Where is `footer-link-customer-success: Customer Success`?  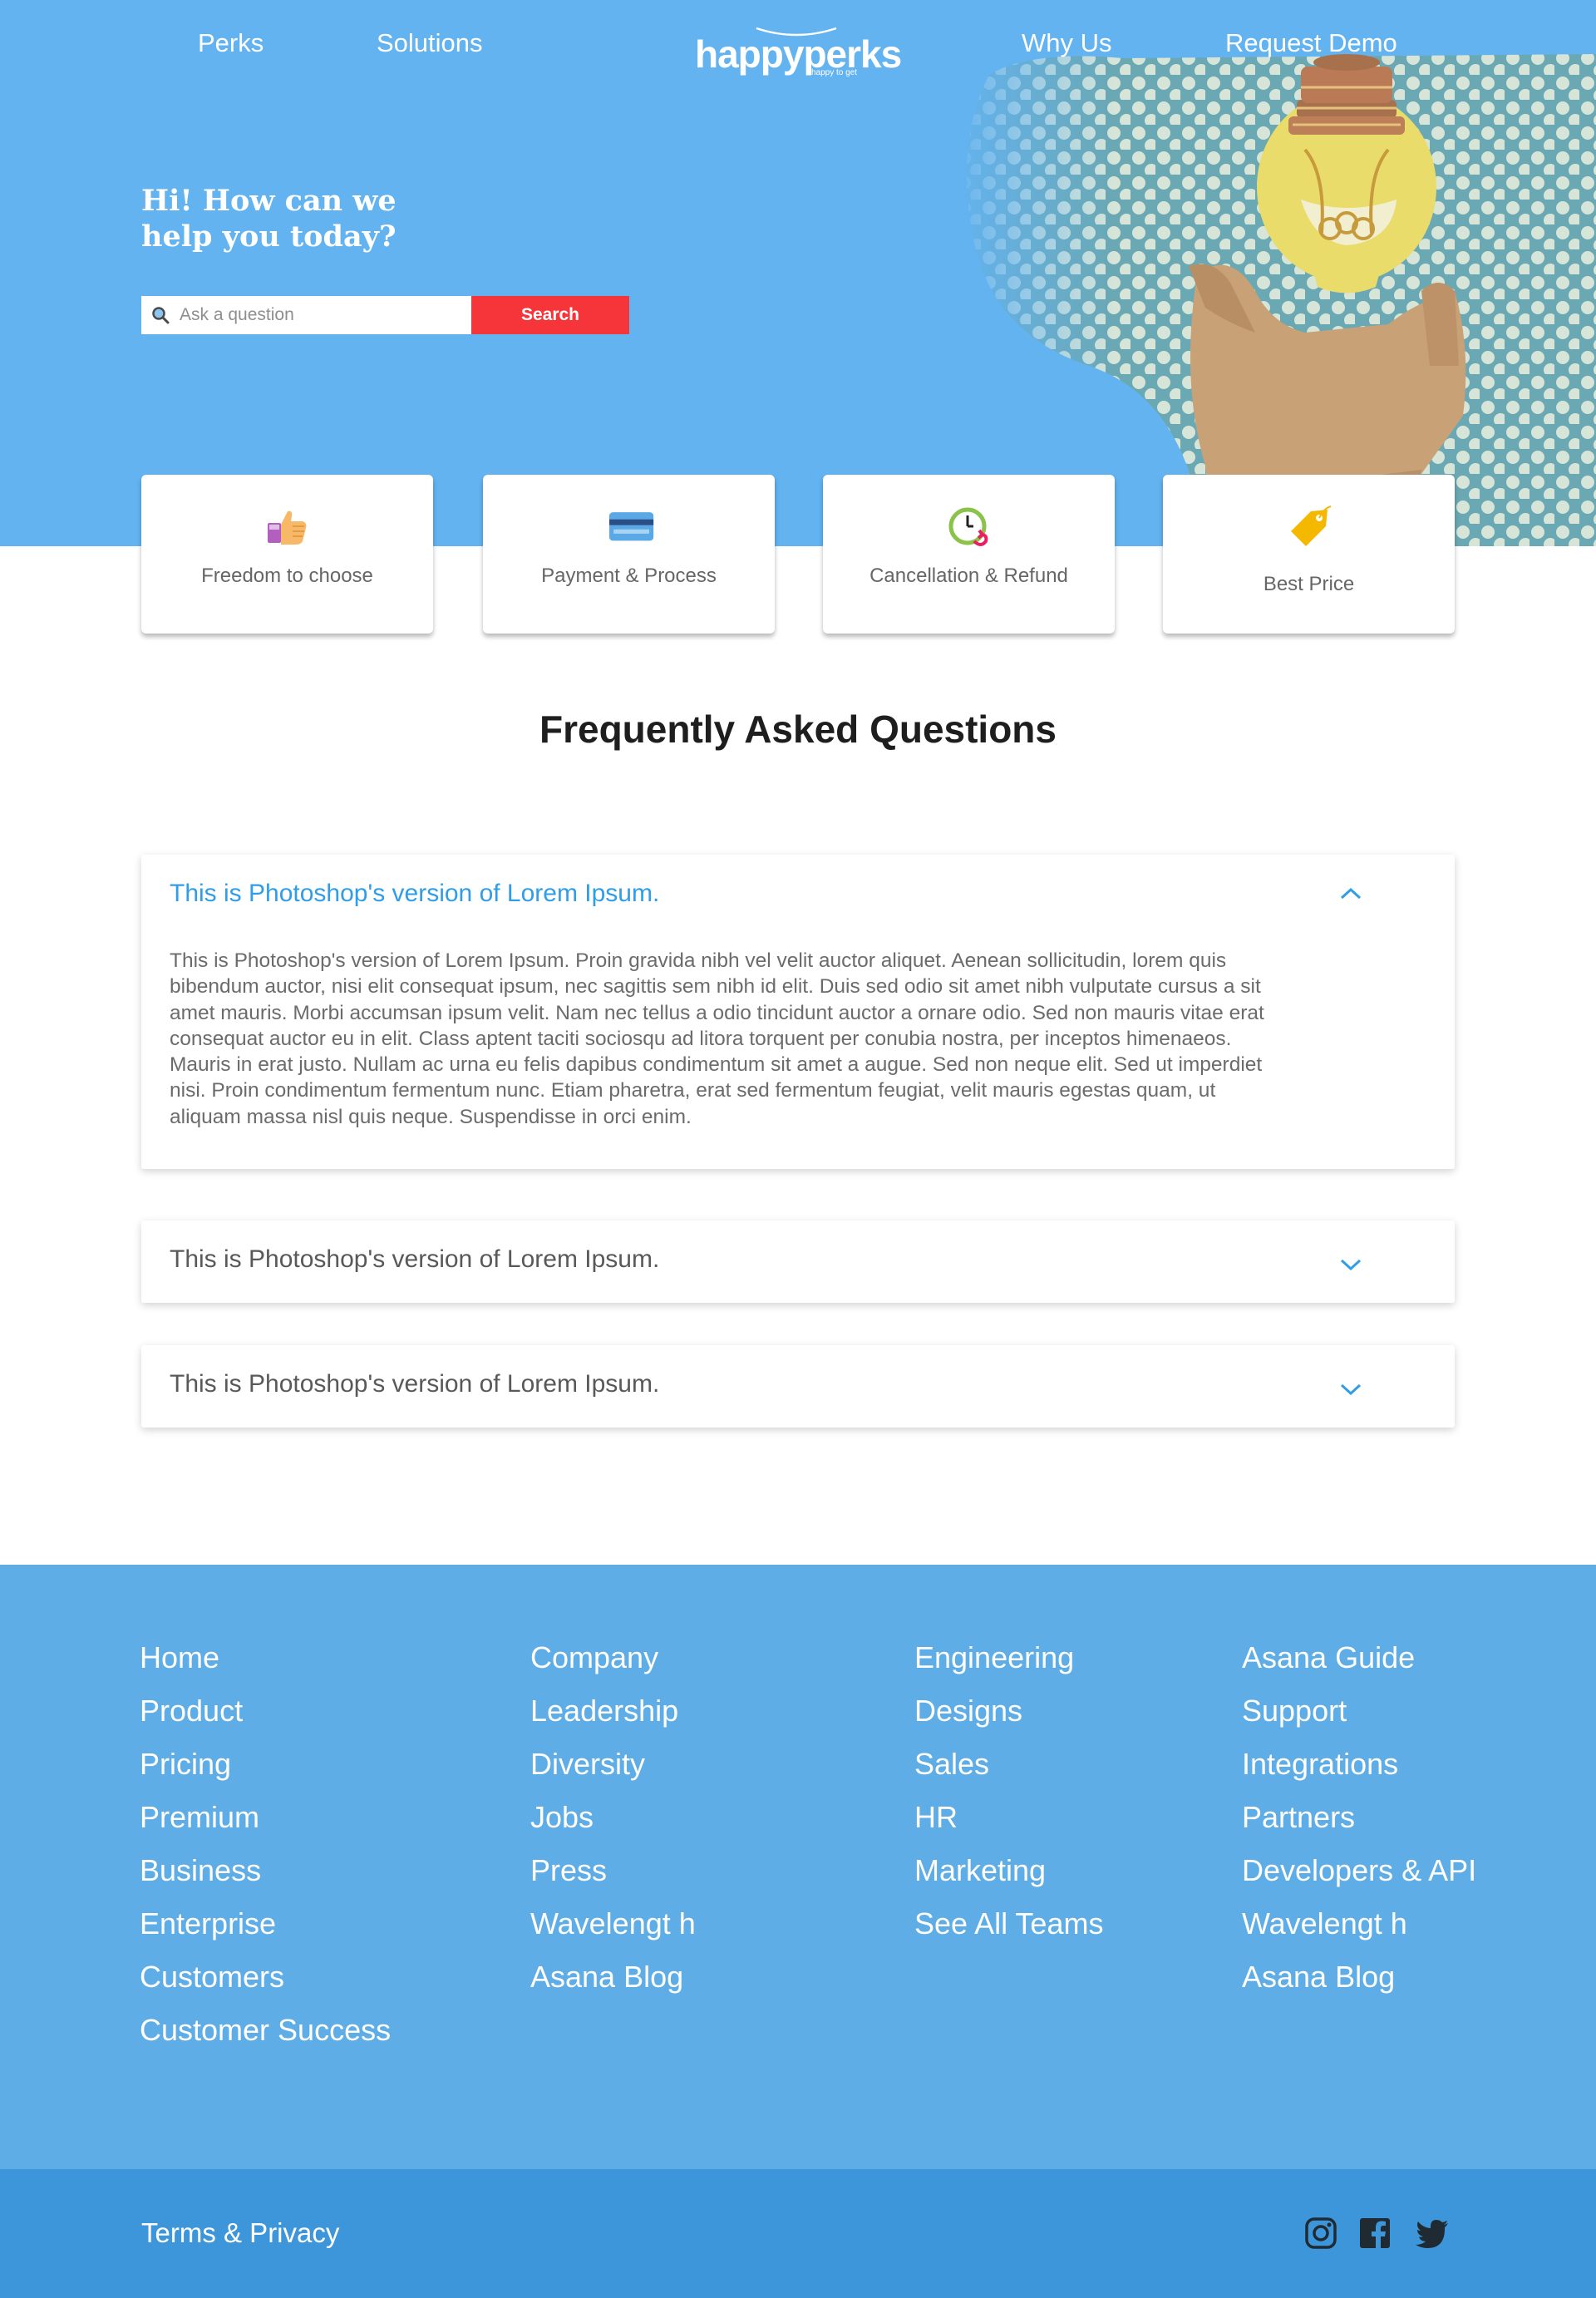
footer-link-customer-success: Customer Success is located at coordinates (265, 2030).